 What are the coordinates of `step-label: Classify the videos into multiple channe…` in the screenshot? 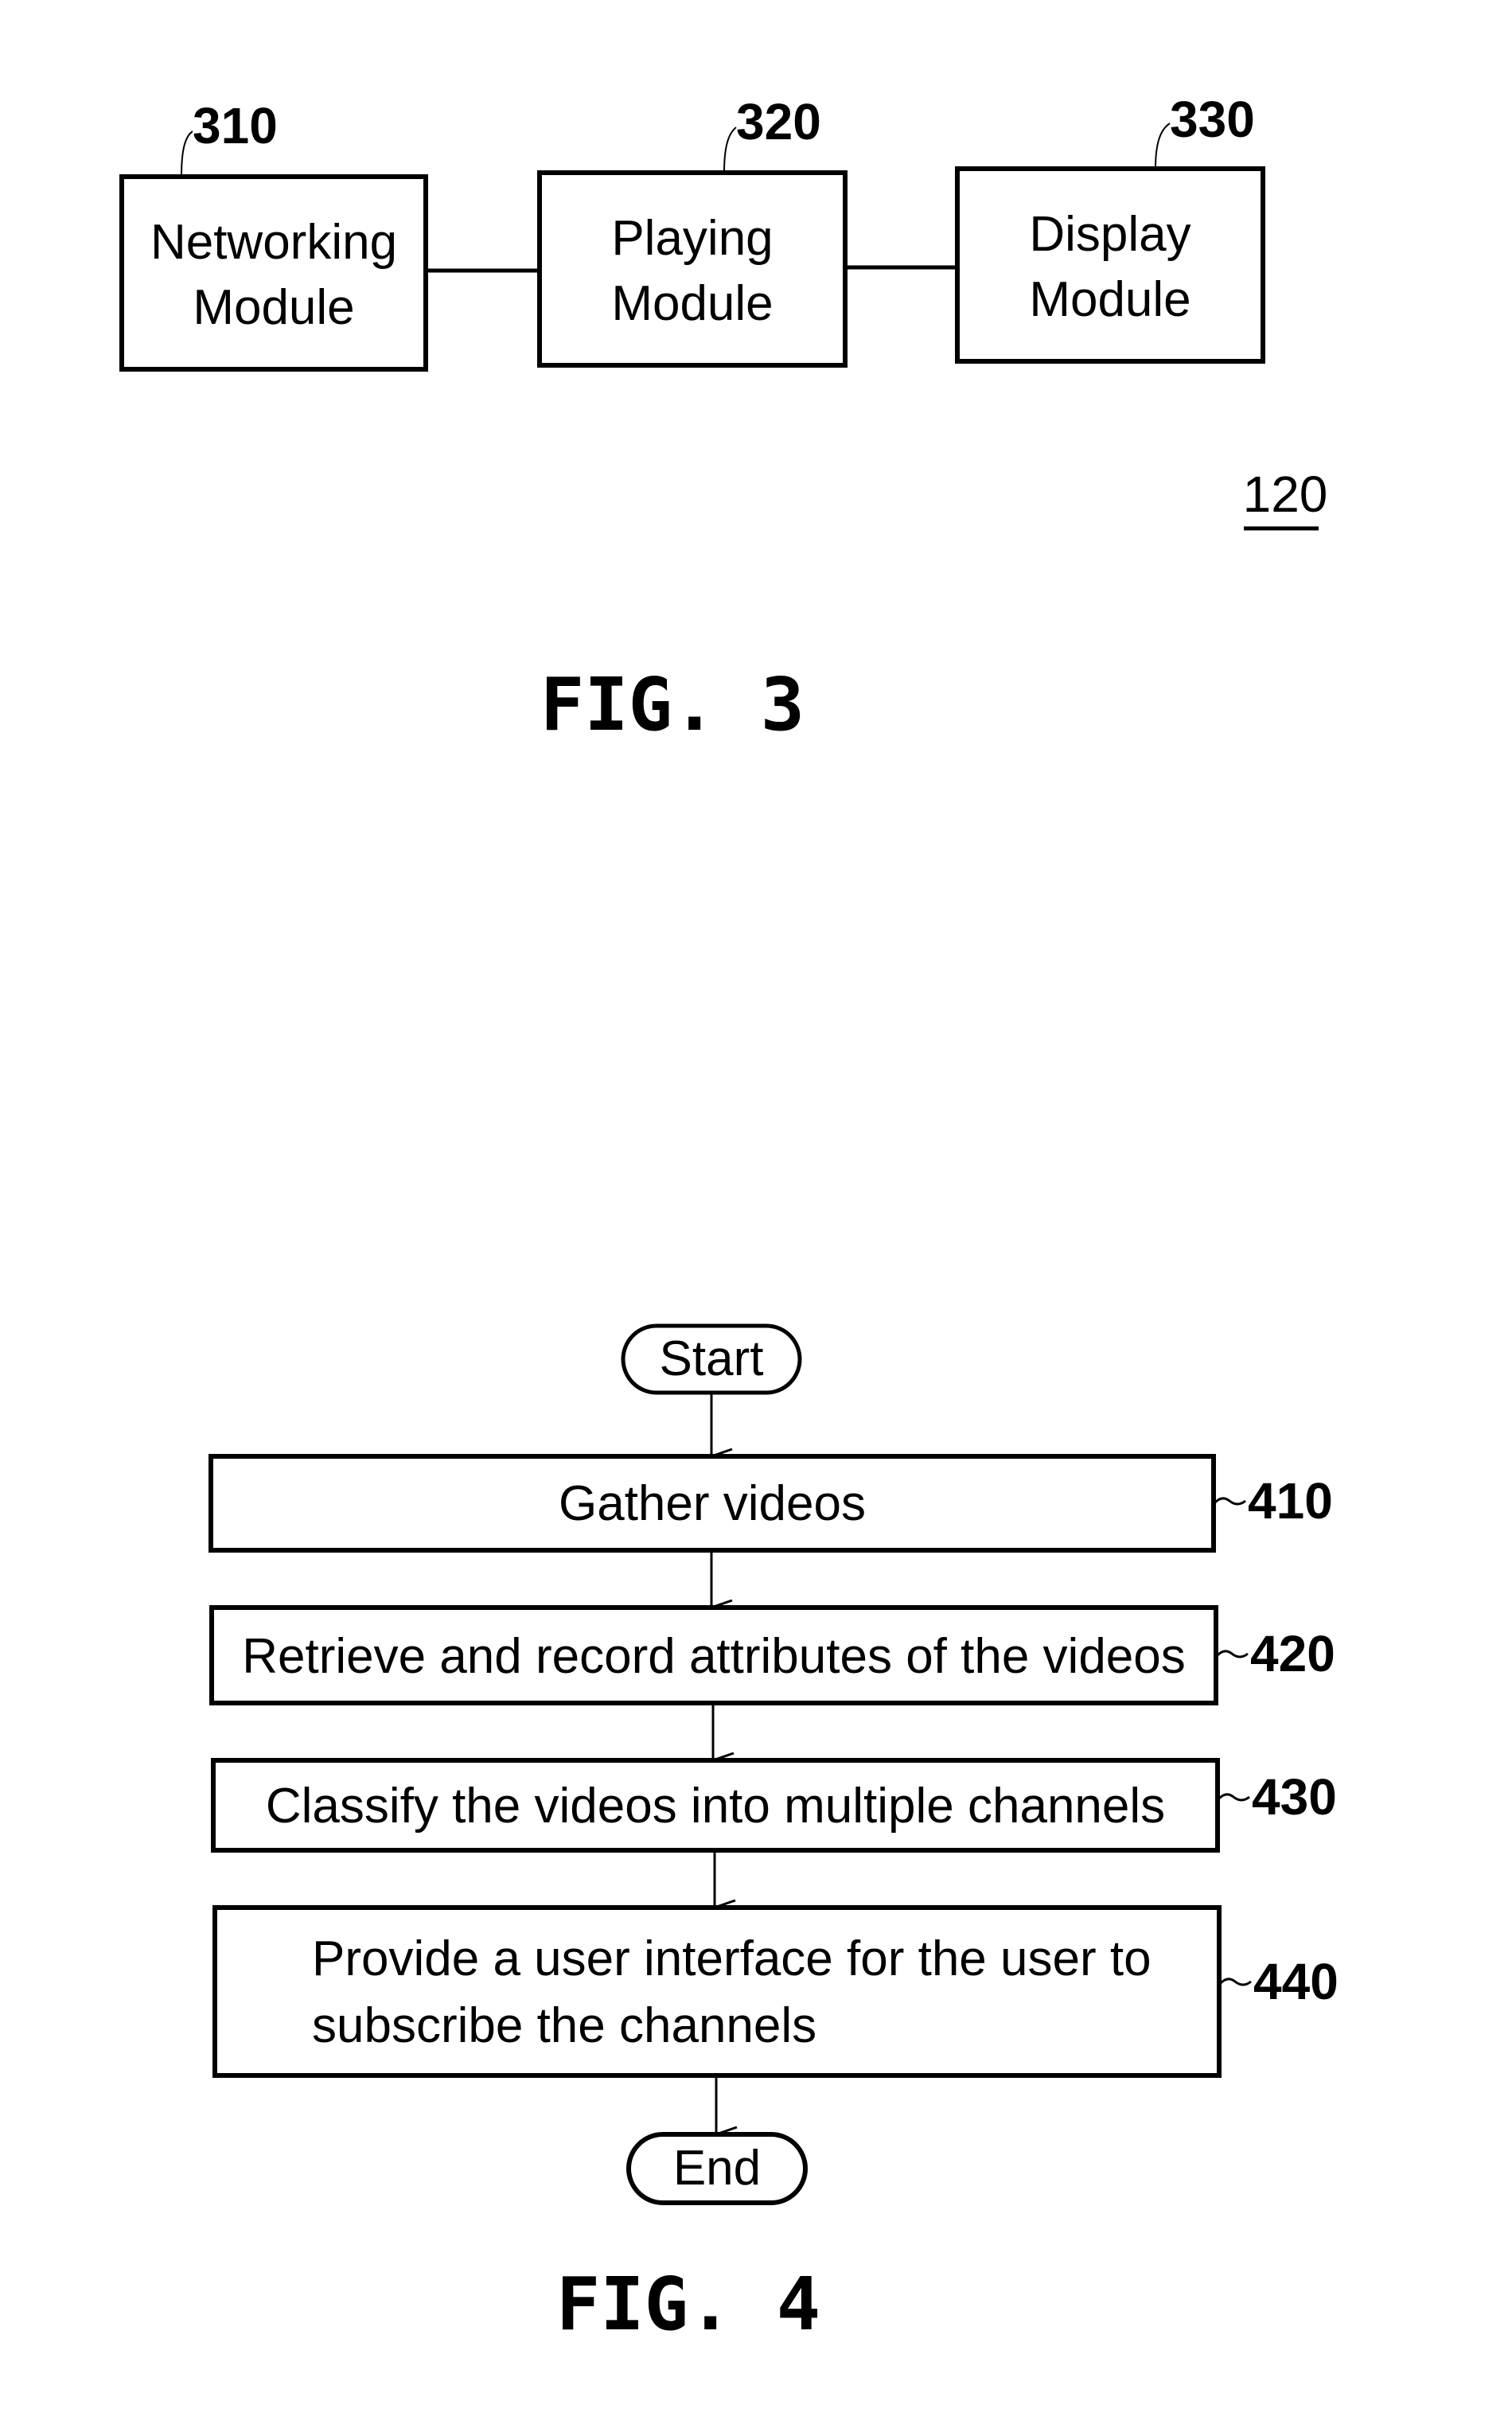 It's located at (715, 1806).